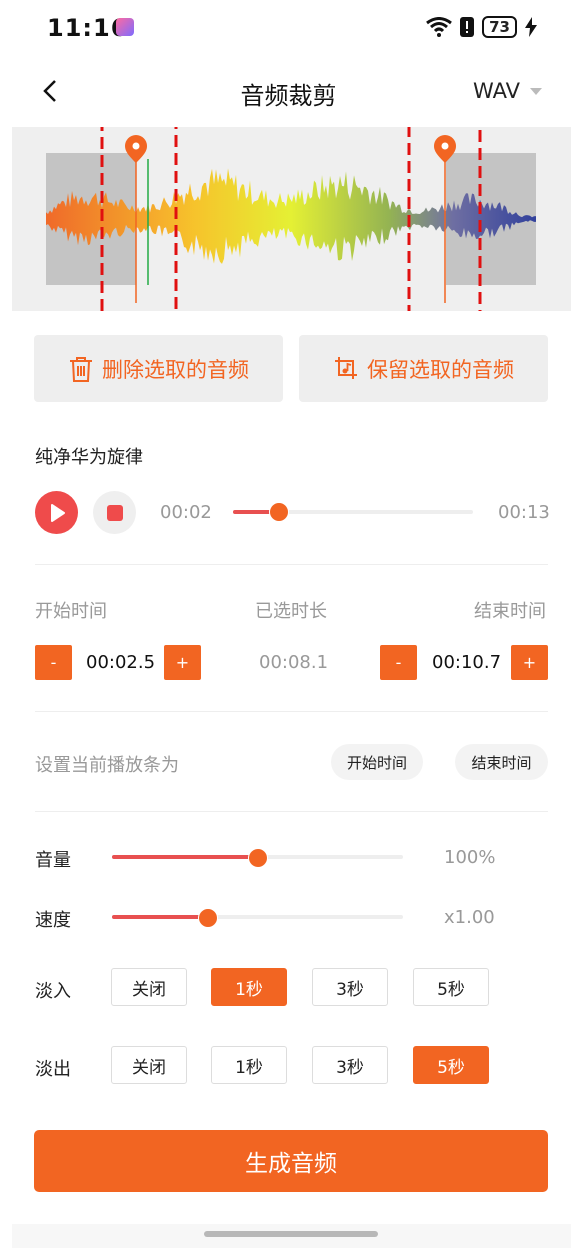 The height and width of the screenshot is (1248, 577). Describe the element at coordinates (185, 857) in the screenshot. I see `volume-slider-fill` at that location.